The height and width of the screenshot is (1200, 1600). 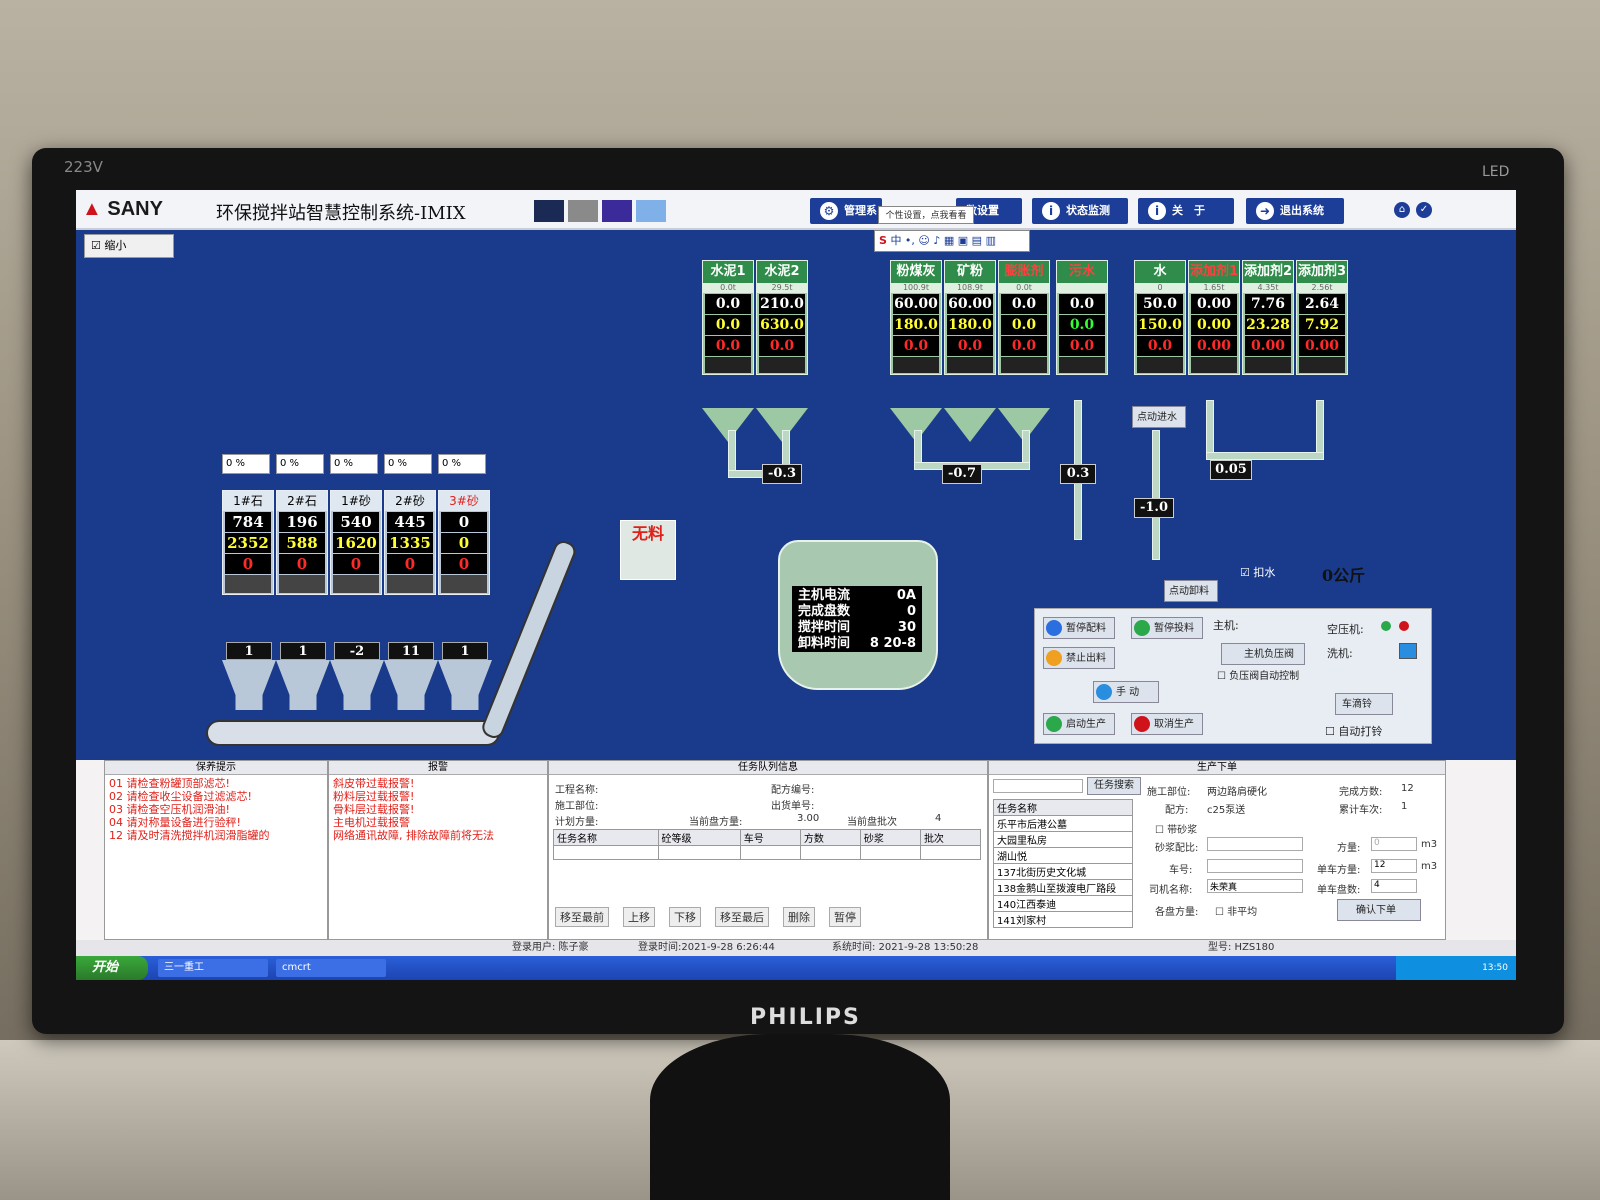 I want to click on cement-scale-tag: -0.3, so click(x=782, y=474).